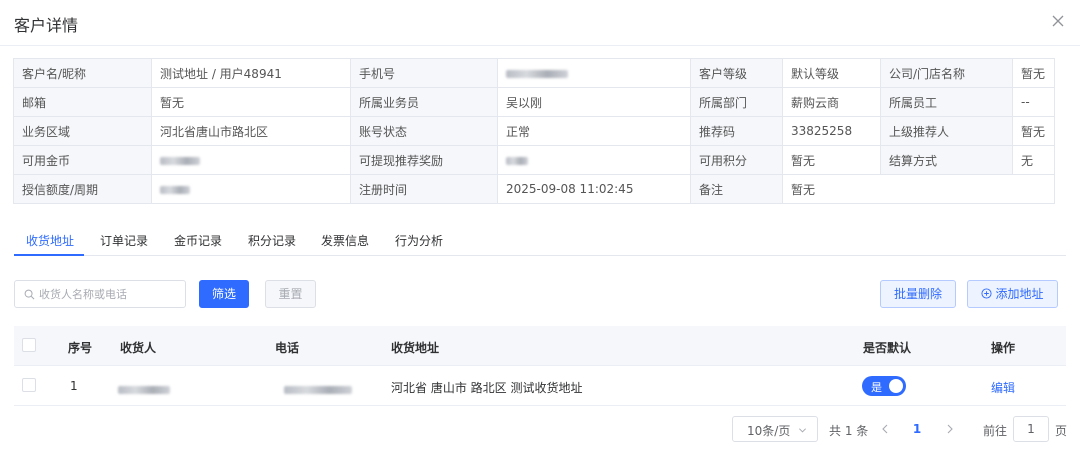 This screenshot has width=1080, height=452. What do you see at coordinates (251, 131) in the screenshot?
I see `business-area-value: 河北省唐山市路北区` at bounding box center [251, 131].